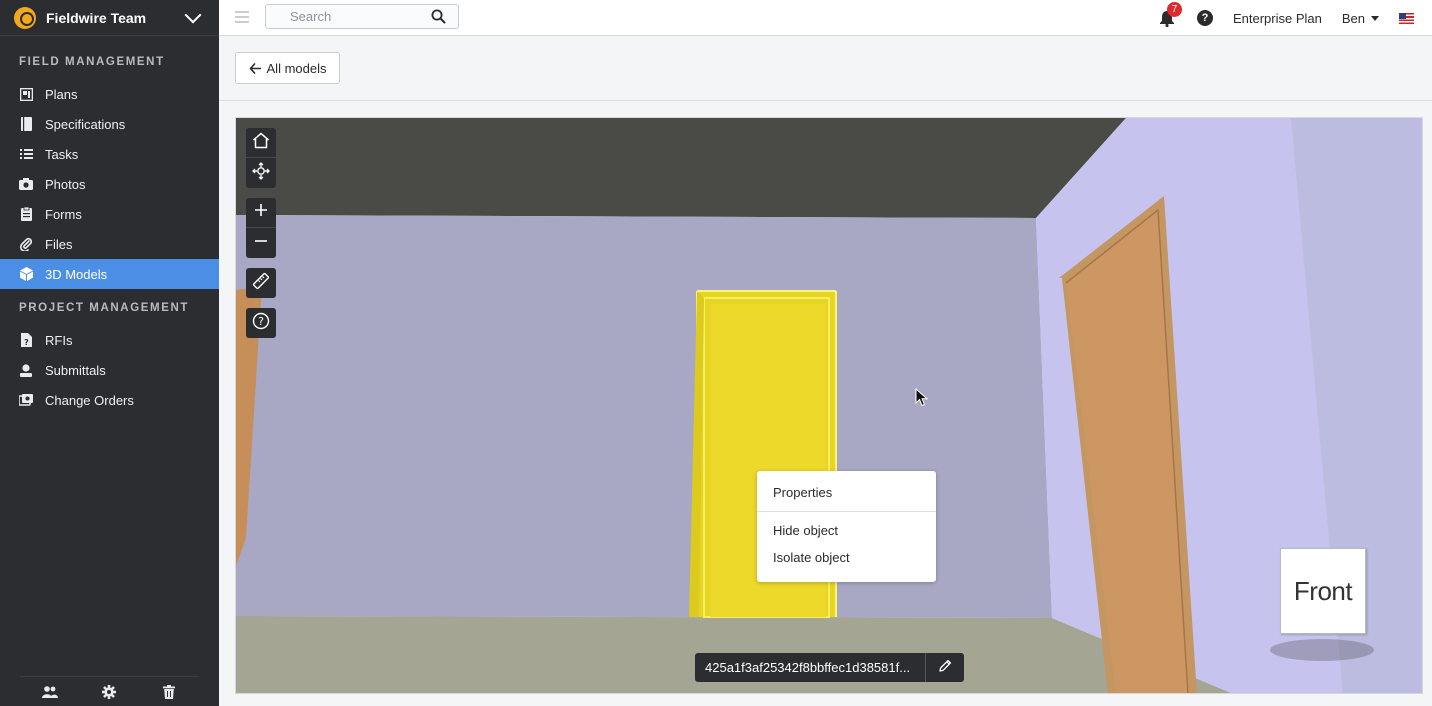 The image size is (1432, 706). I want to click on sidebar-item-label: 3D Models, so click(76, 274).